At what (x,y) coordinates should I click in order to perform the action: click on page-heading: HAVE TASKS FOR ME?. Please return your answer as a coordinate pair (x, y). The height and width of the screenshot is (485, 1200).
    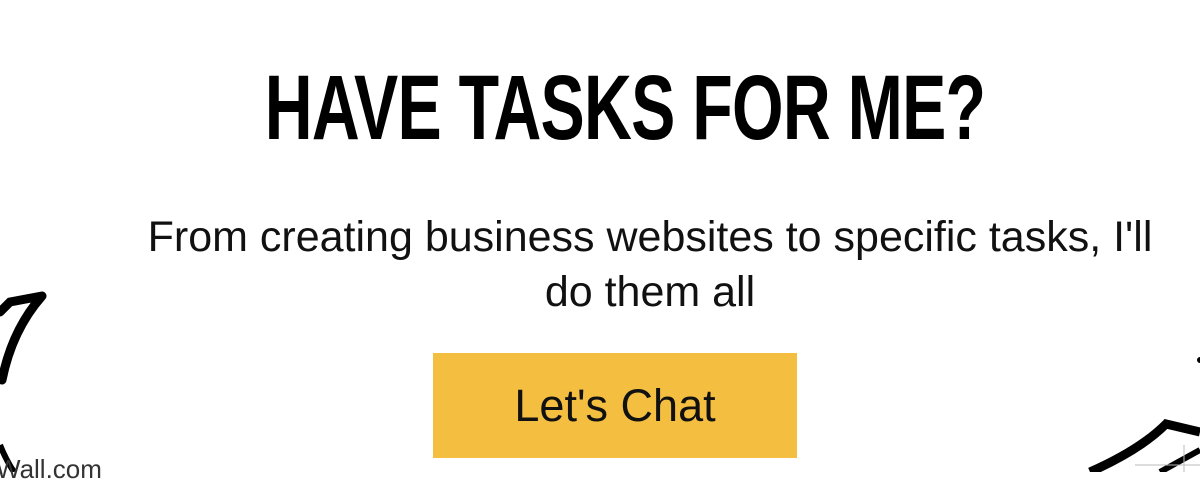
    Looking at the image, I should click on (625, 108).